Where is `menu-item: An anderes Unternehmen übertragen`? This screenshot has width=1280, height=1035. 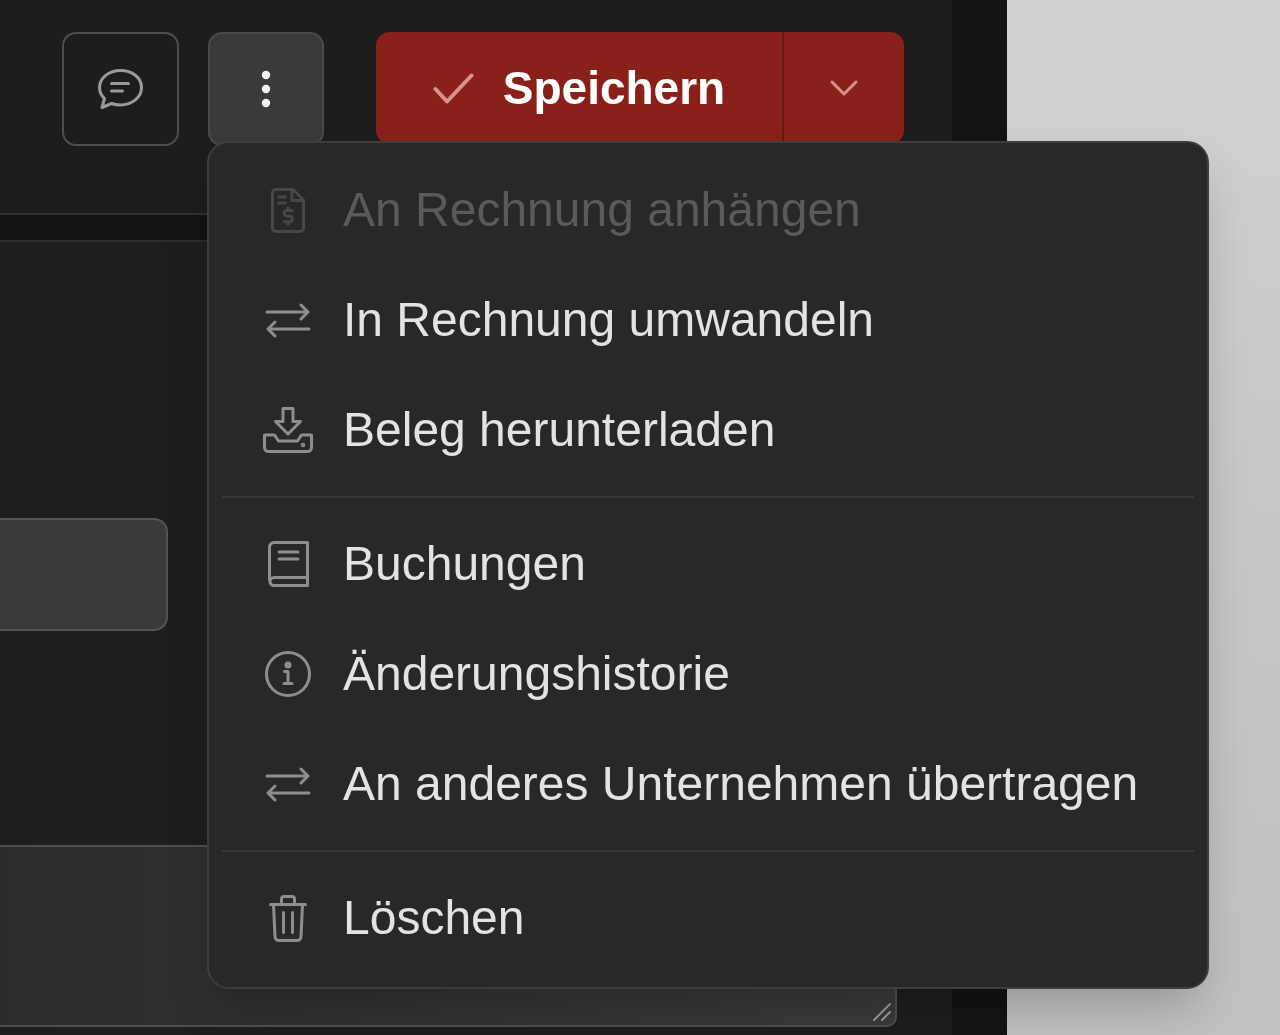 menu-item: An anderes Unternehmen übertragen is located at coordinates (708, 784).